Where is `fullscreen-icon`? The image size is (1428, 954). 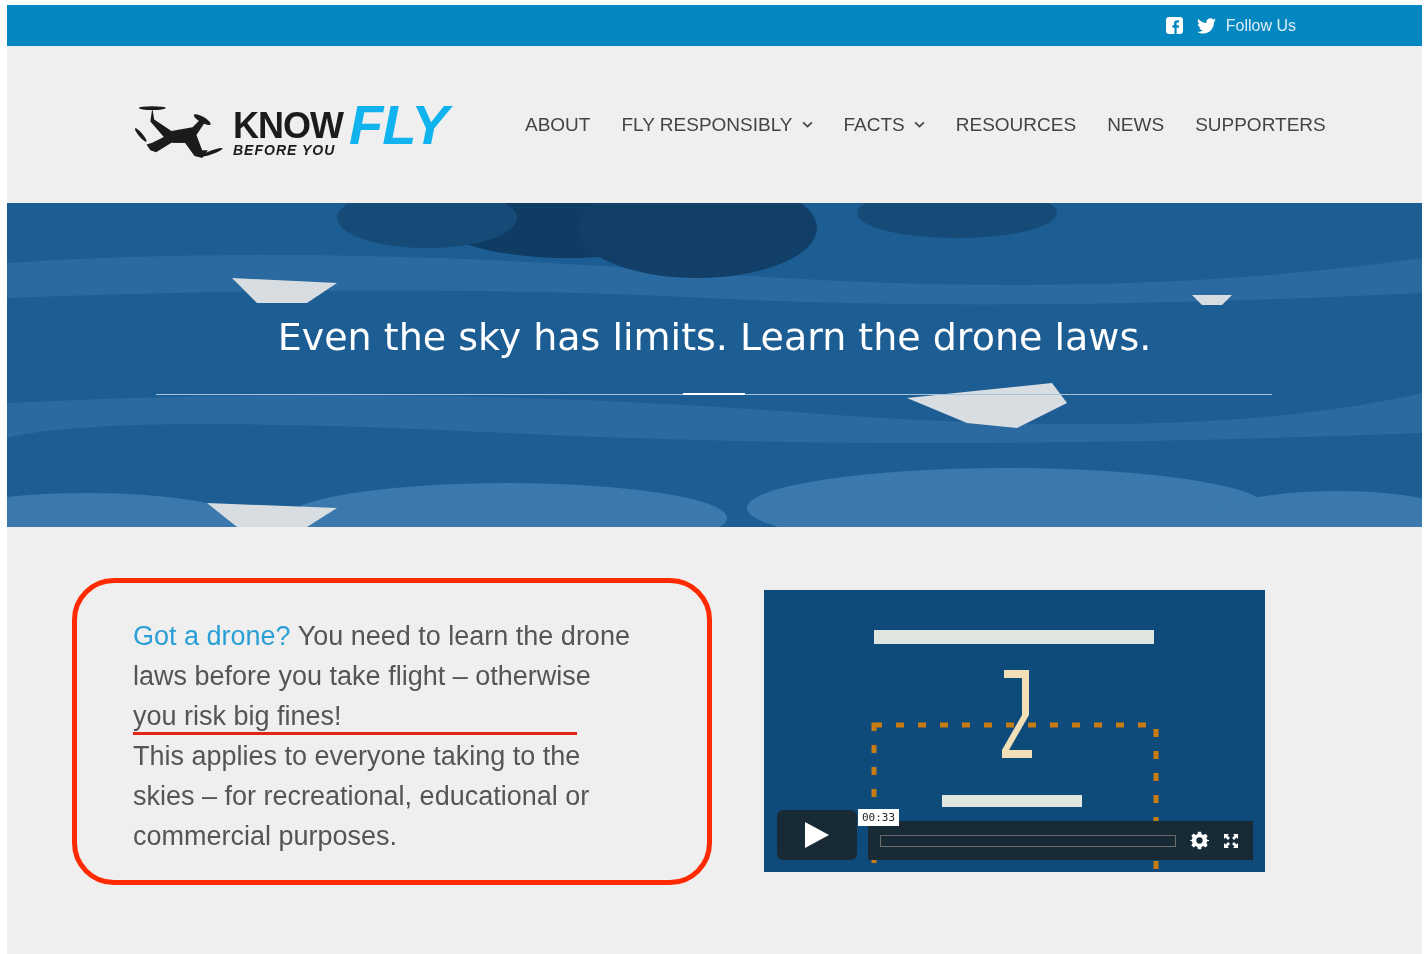
fullscreen-icon is located at coordinates (1231, 840).